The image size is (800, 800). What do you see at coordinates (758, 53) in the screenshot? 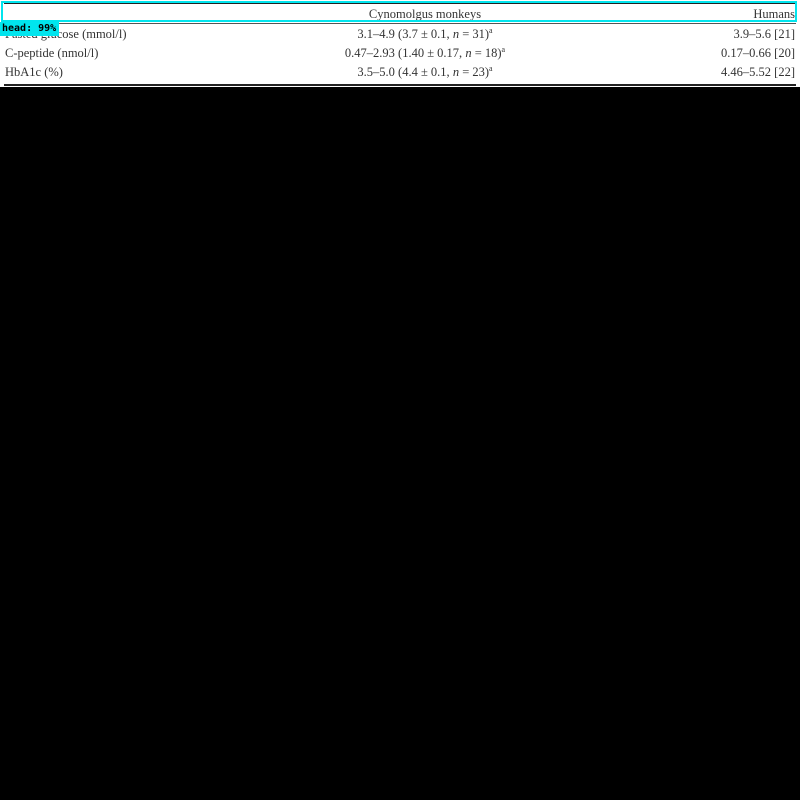
I see `cell-human-c-peptide: 0.17–0.66 [20]` at bounding box center [758, 53].